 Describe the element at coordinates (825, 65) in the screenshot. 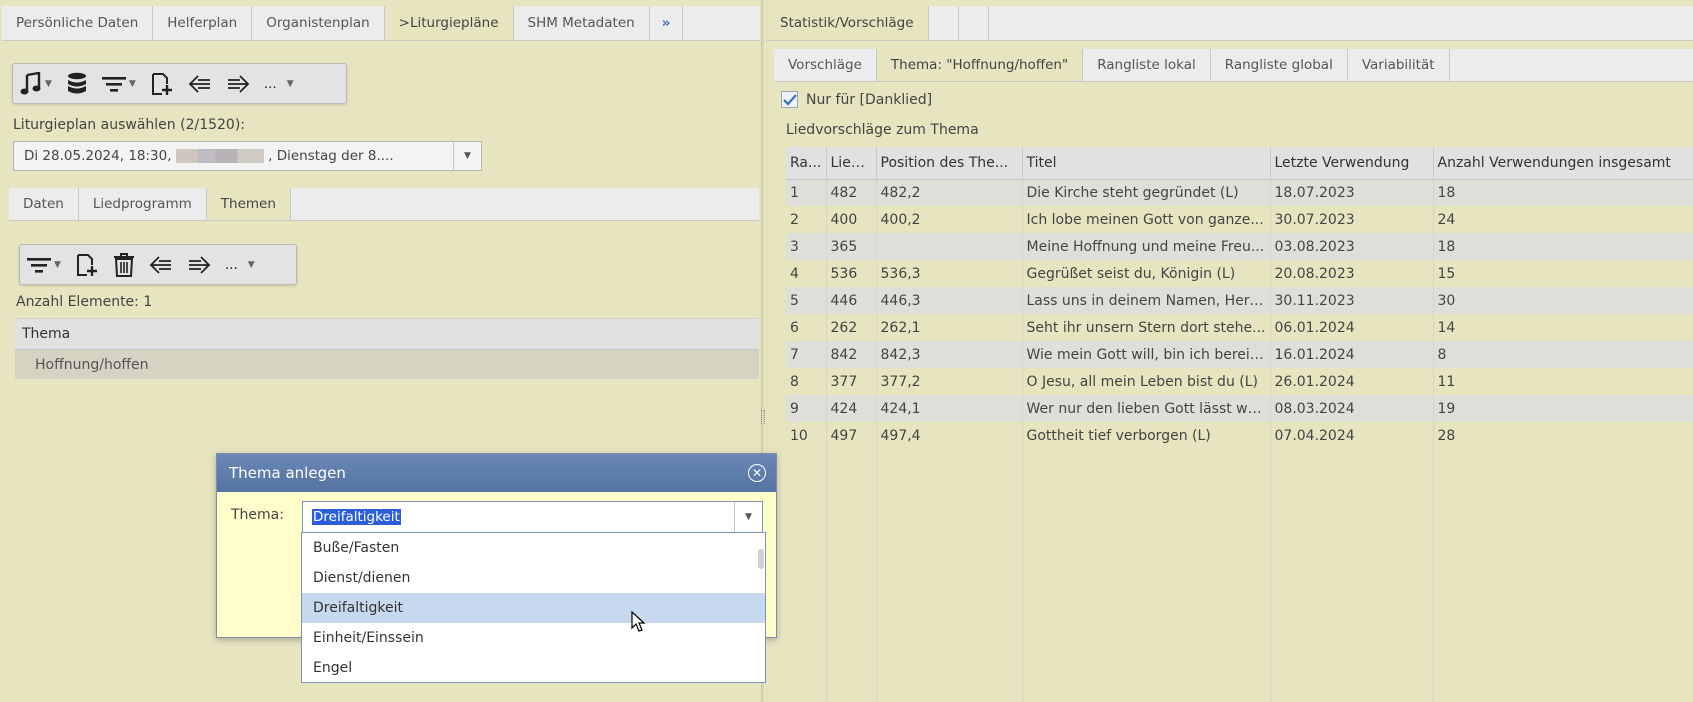

I see `tab-vorschlaege: Vorschläge` at that location.